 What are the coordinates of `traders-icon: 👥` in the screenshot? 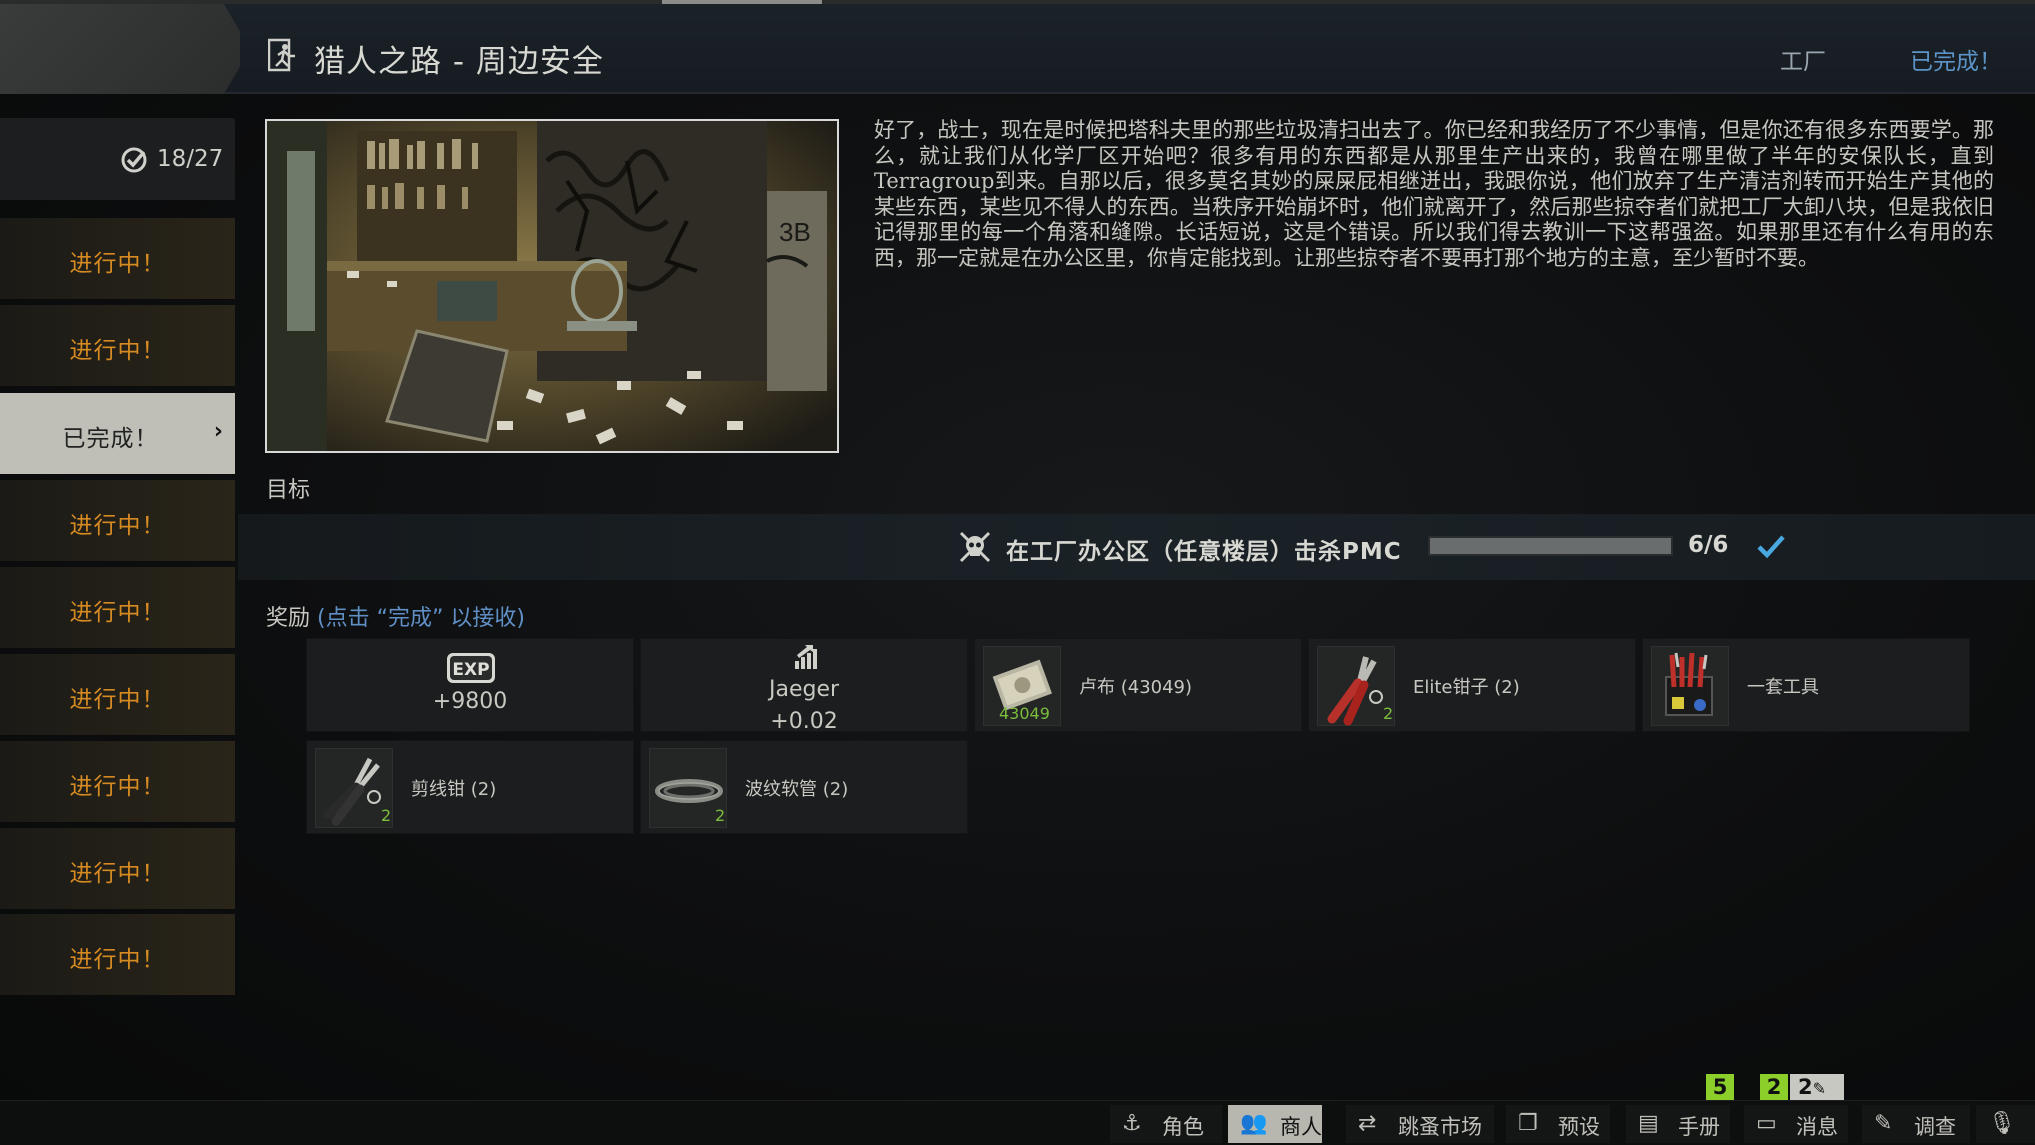 It's located at (1254, 1123).